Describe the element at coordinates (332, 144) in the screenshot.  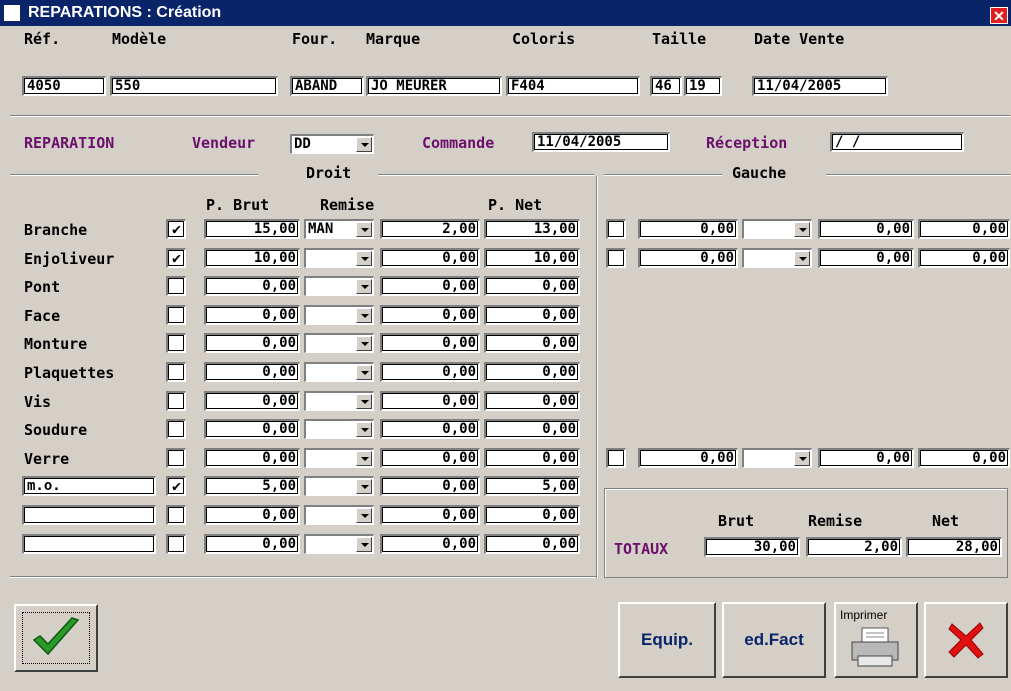
I see `vendeur-select: DD` at that location.